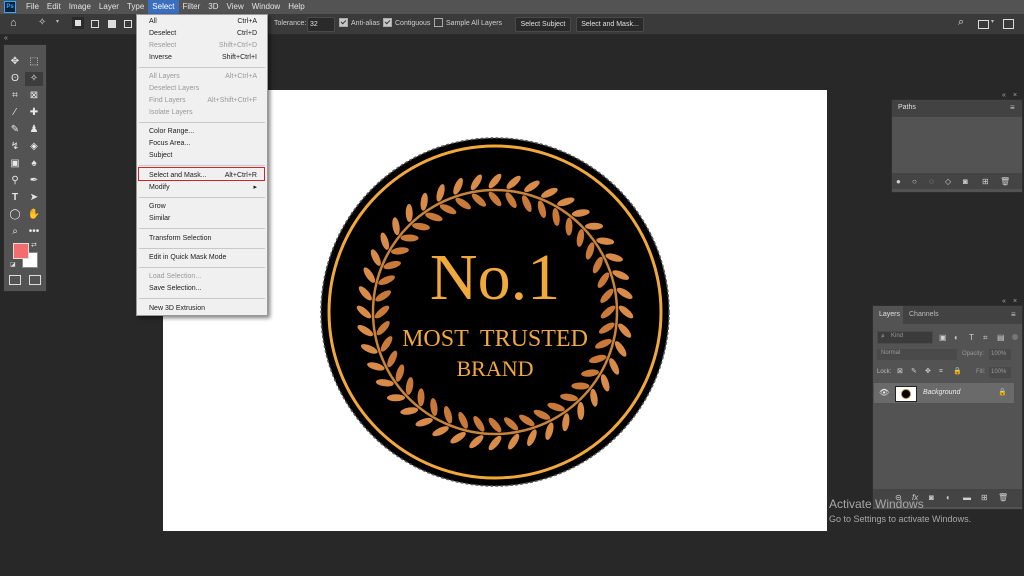  I want to click on filter-toggle, so click(1015, 337).